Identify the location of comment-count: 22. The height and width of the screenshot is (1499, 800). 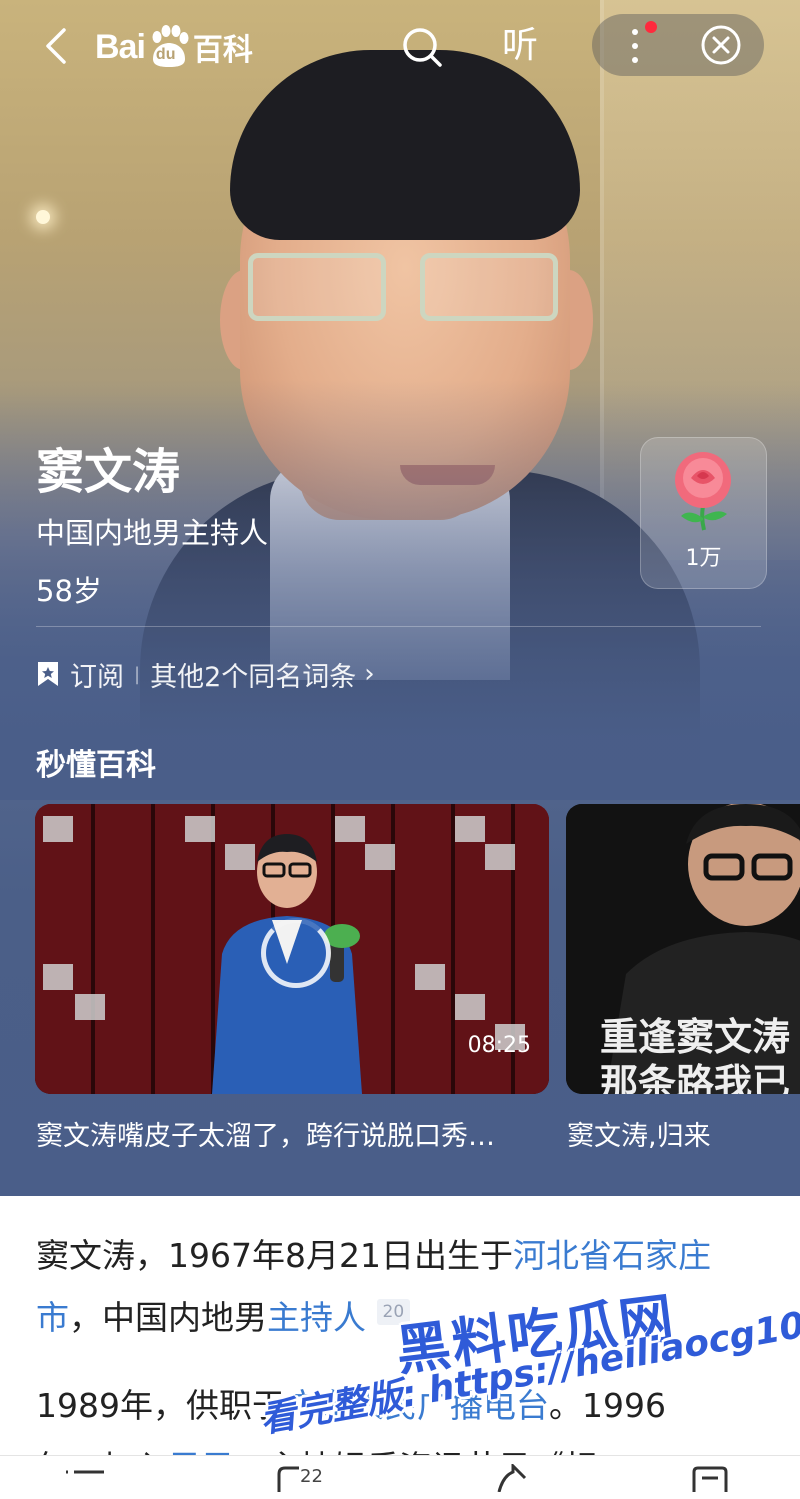
(311, 1476).